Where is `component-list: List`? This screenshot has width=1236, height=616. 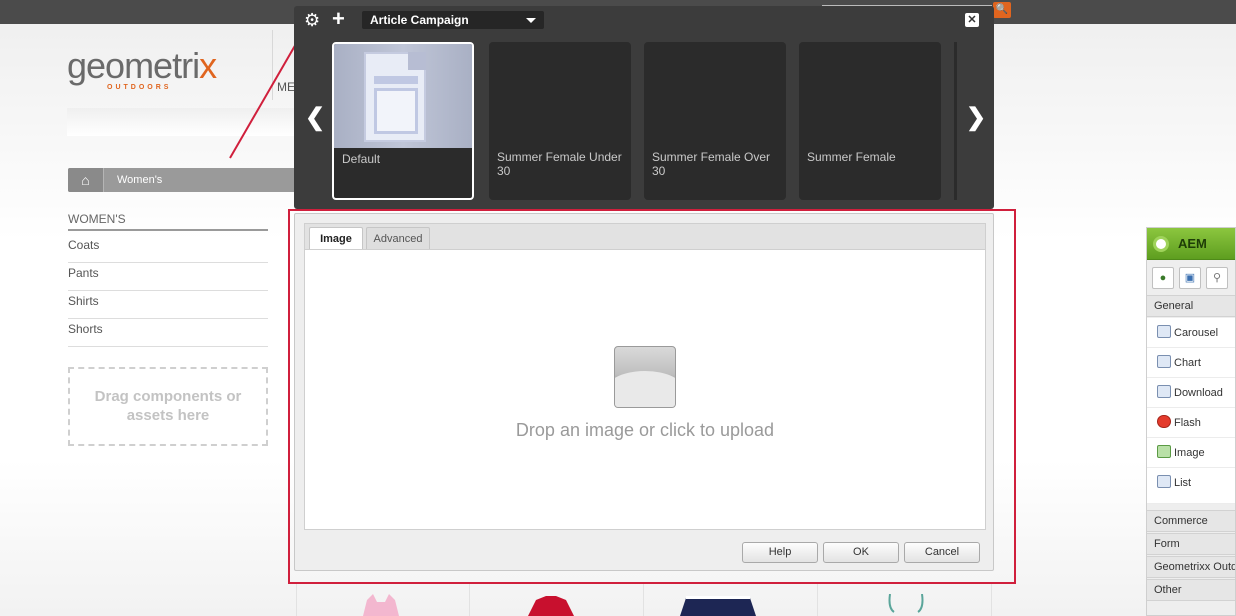 component-list: List is located at coordinates (1191, 486).